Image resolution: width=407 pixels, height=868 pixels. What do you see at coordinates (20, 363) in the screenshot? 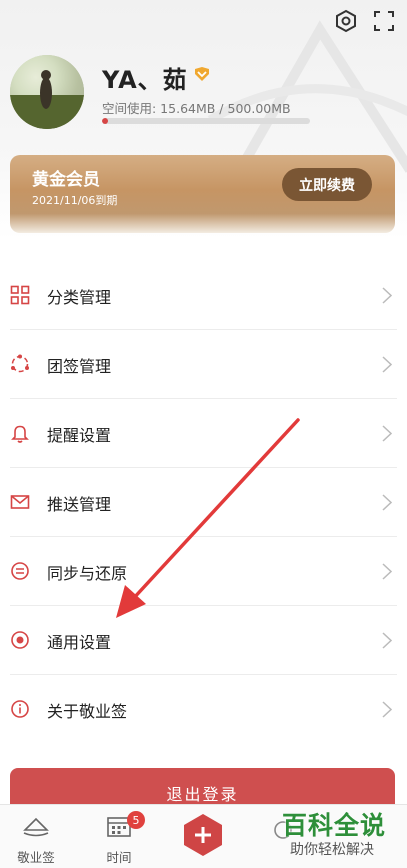
I see `team-icon` at bounding box center [20, 363].